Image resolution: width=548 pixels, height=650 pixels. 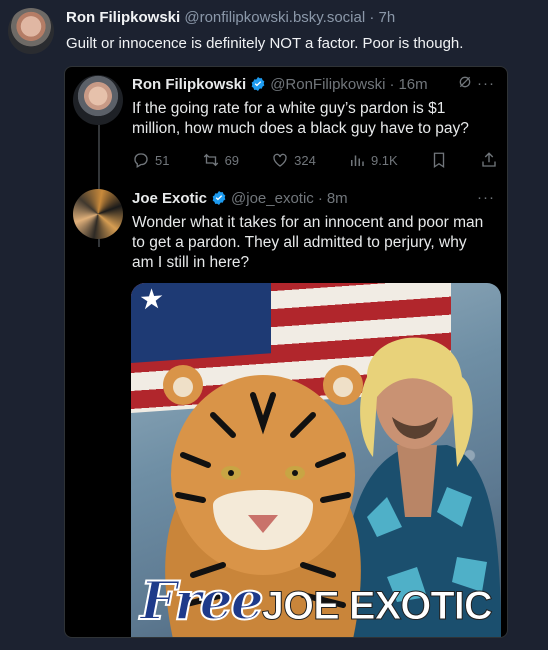 What do you see at coordinates (162, 160) in the screenshot?
I see `reply-count: 51` at bounding box center [162, 160].